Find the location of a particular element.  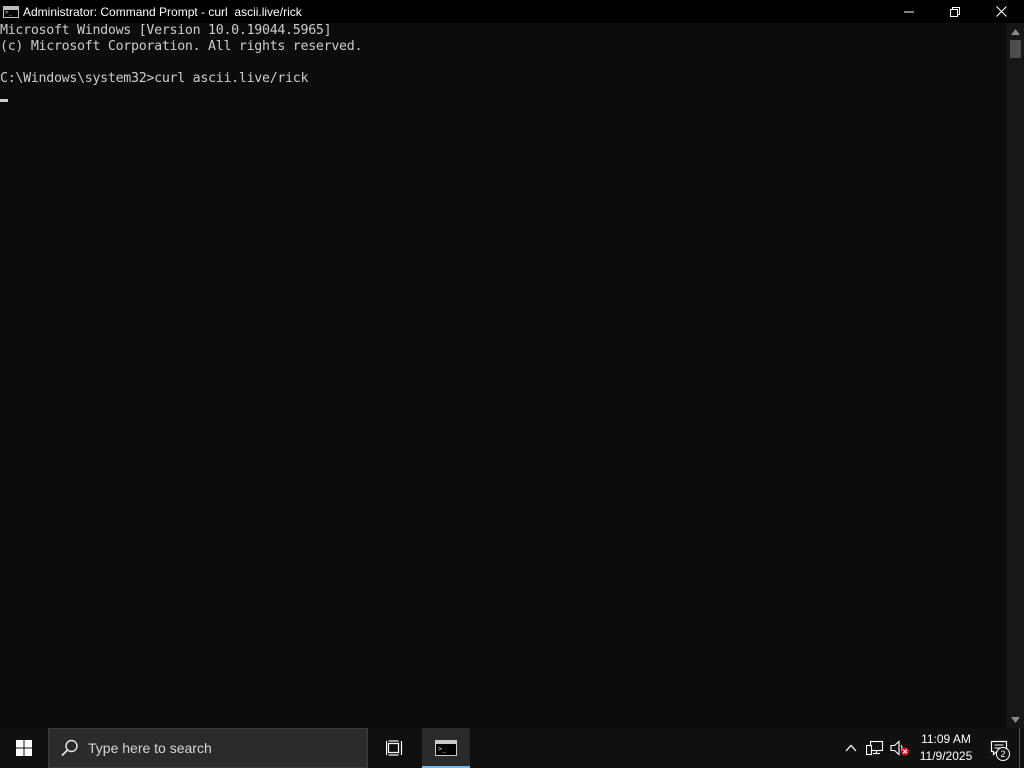

action-center-button: 2 is located at coordinates (999, 748).